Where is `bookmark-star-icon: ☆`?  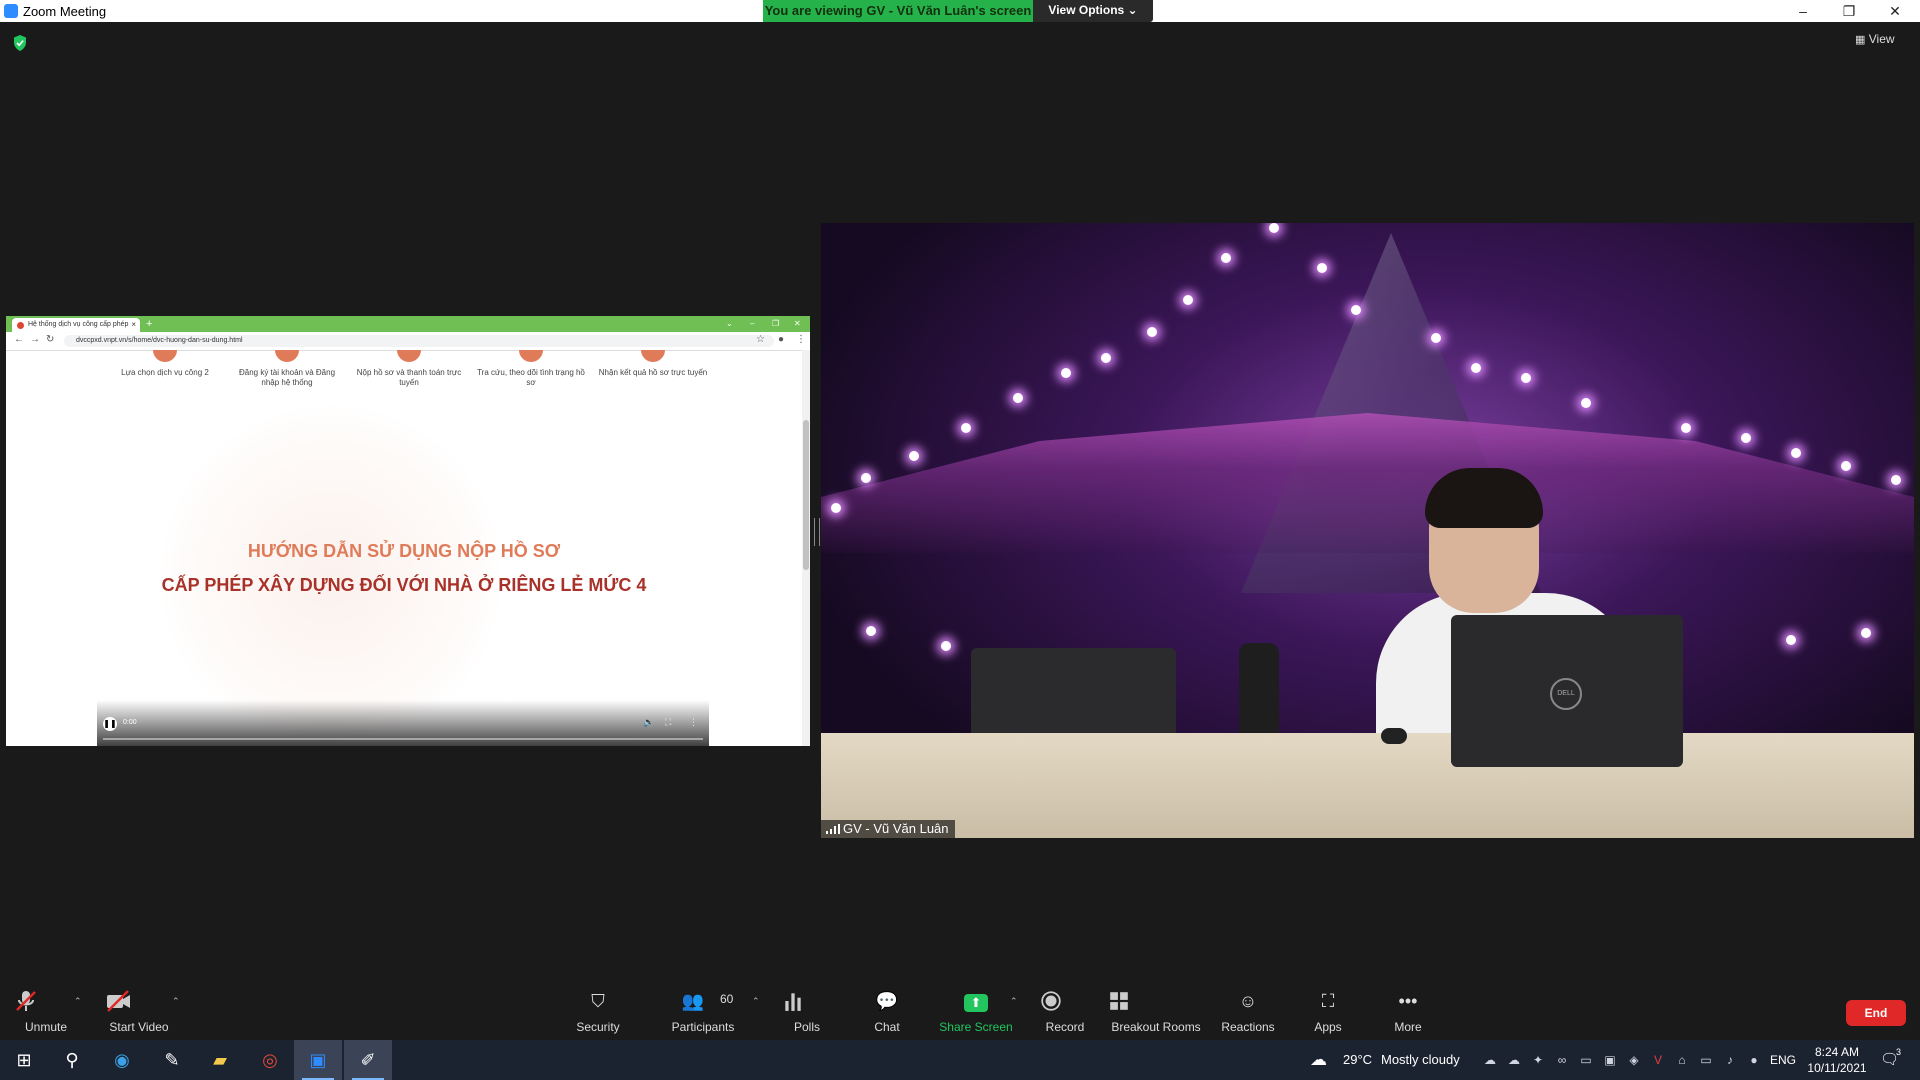
bookmark-star-icon: ☆ is located at coordinates (760, 339).